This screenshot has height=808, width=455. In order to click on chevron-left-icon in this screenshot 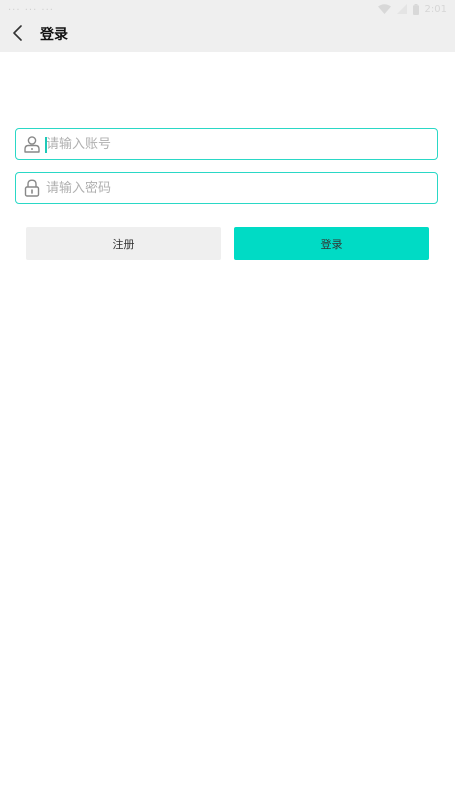, I will do `click(18, 35)`.